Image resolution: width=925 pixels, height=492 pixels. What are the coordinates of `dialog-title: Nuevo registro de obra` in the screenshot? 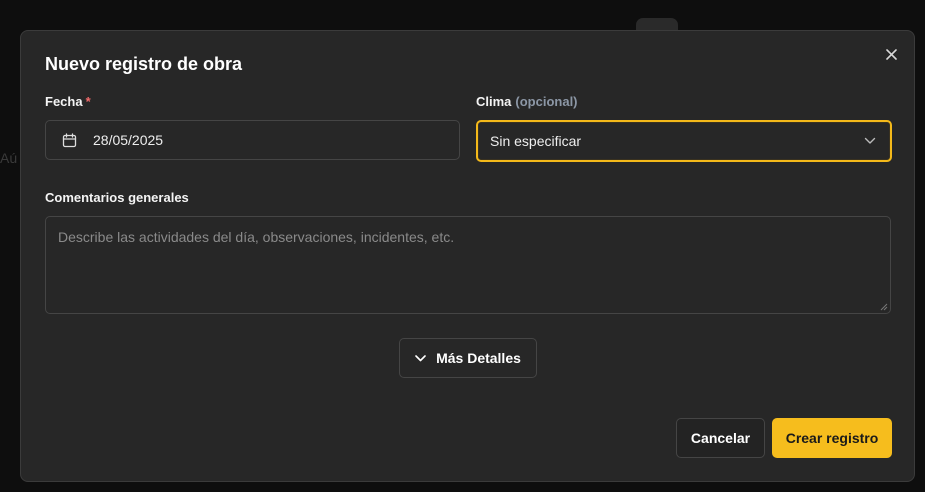 It's located at (144, 64).